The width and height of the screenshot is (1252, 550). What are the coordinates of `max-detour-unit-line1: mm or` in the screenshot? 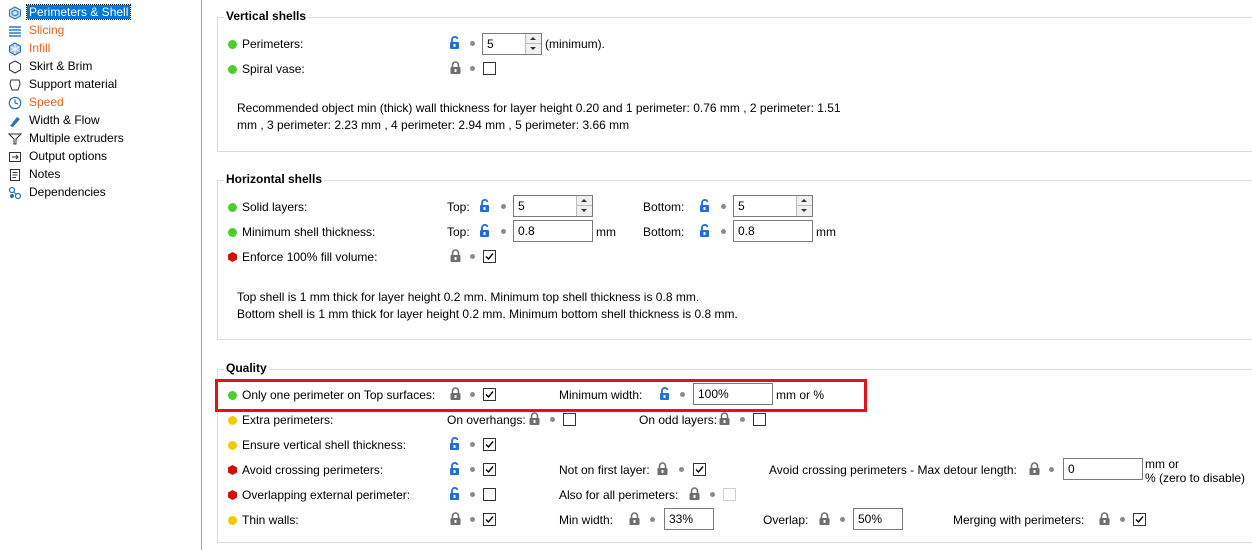 It's located at (1162, 464).